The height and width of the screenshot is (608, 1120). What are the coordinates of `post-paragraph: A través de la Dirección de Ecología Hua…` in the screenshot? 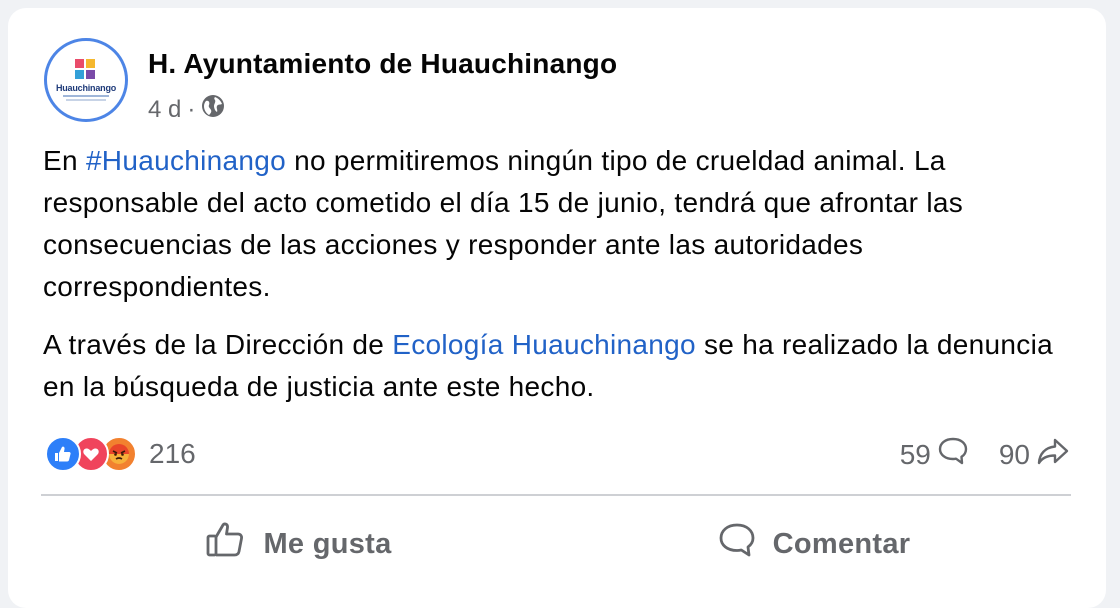 It's located at (563, 366).